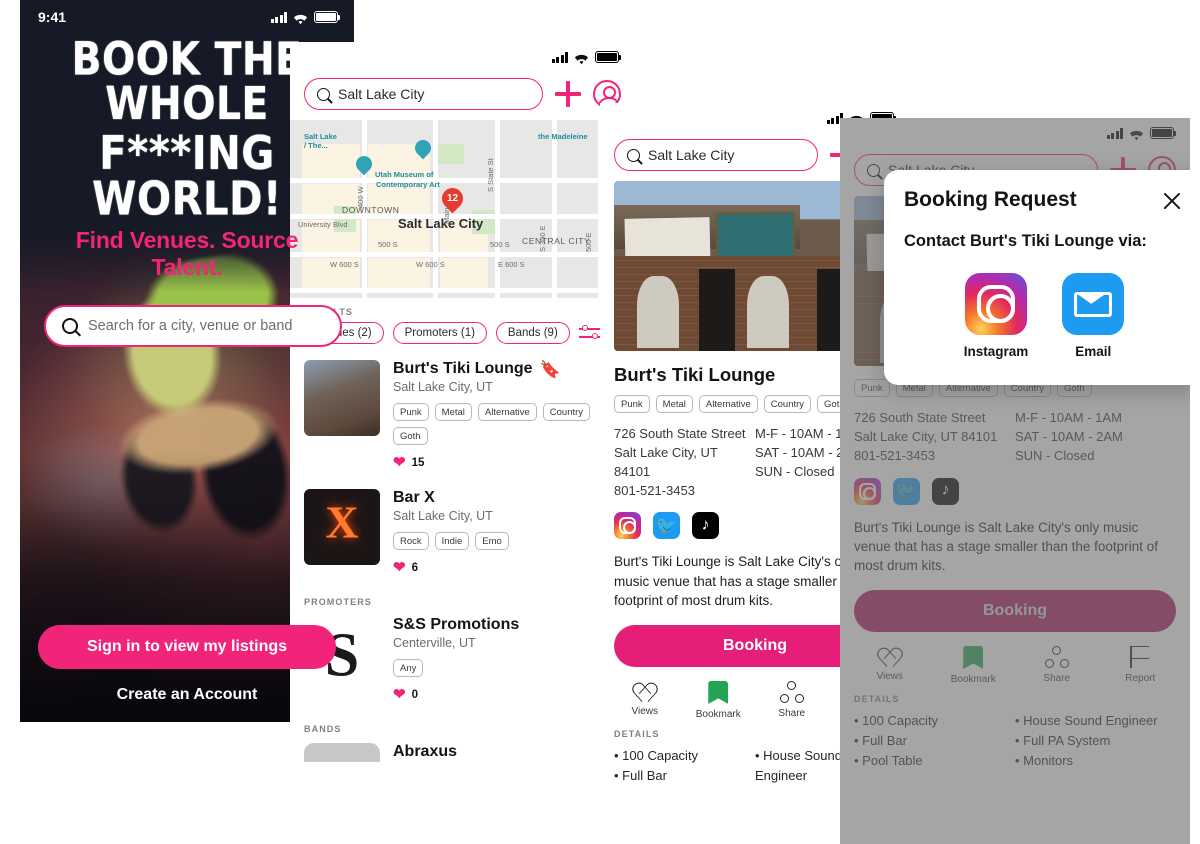 The image size is (1200, 844). I want to click on action-bar: Views Bookmark Share Report, so click(1015, 658).